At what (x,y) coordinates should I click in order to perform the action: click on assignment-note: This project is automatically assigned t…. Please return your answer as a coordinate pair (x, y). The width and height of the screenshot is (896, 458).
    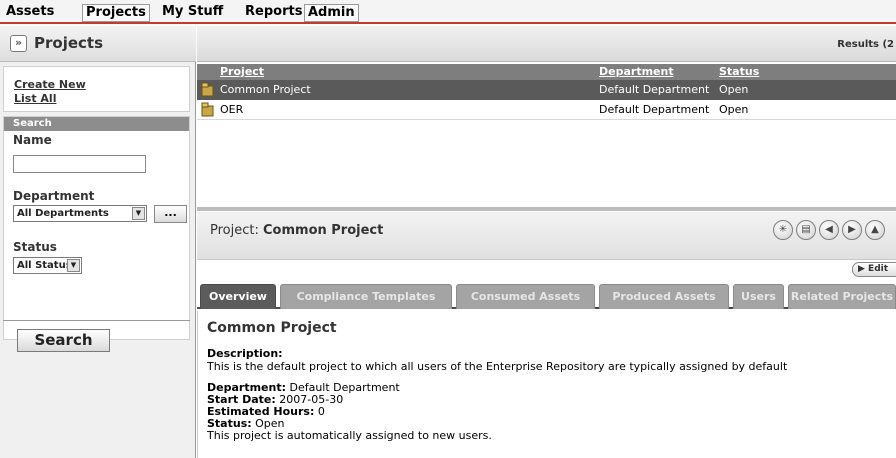
    Looking at the image, I should click on (349, 435).